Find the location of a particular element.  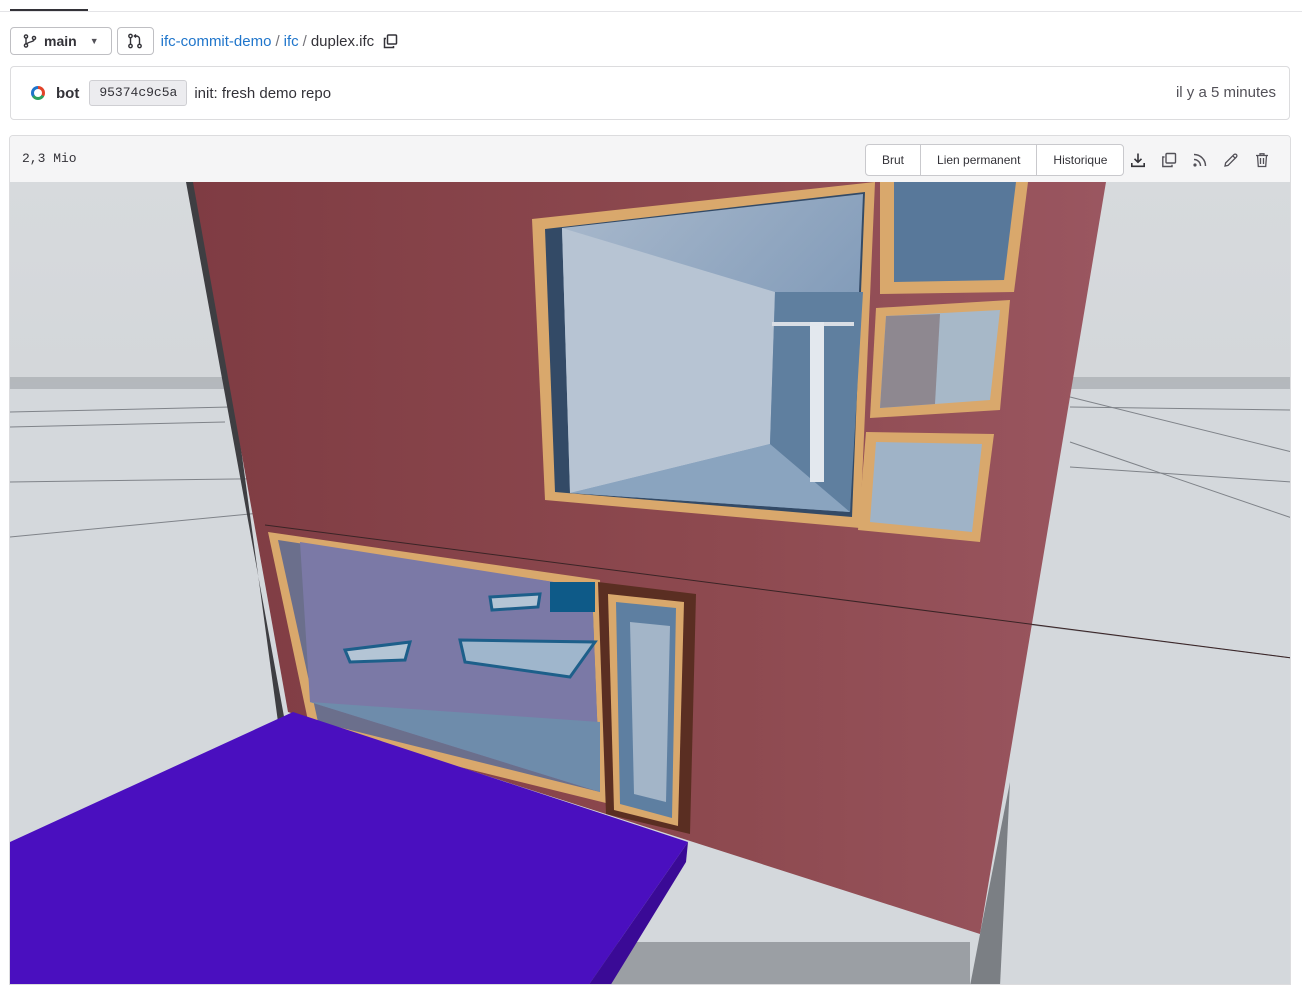

delete-button is located at coordinates (1261, 159).